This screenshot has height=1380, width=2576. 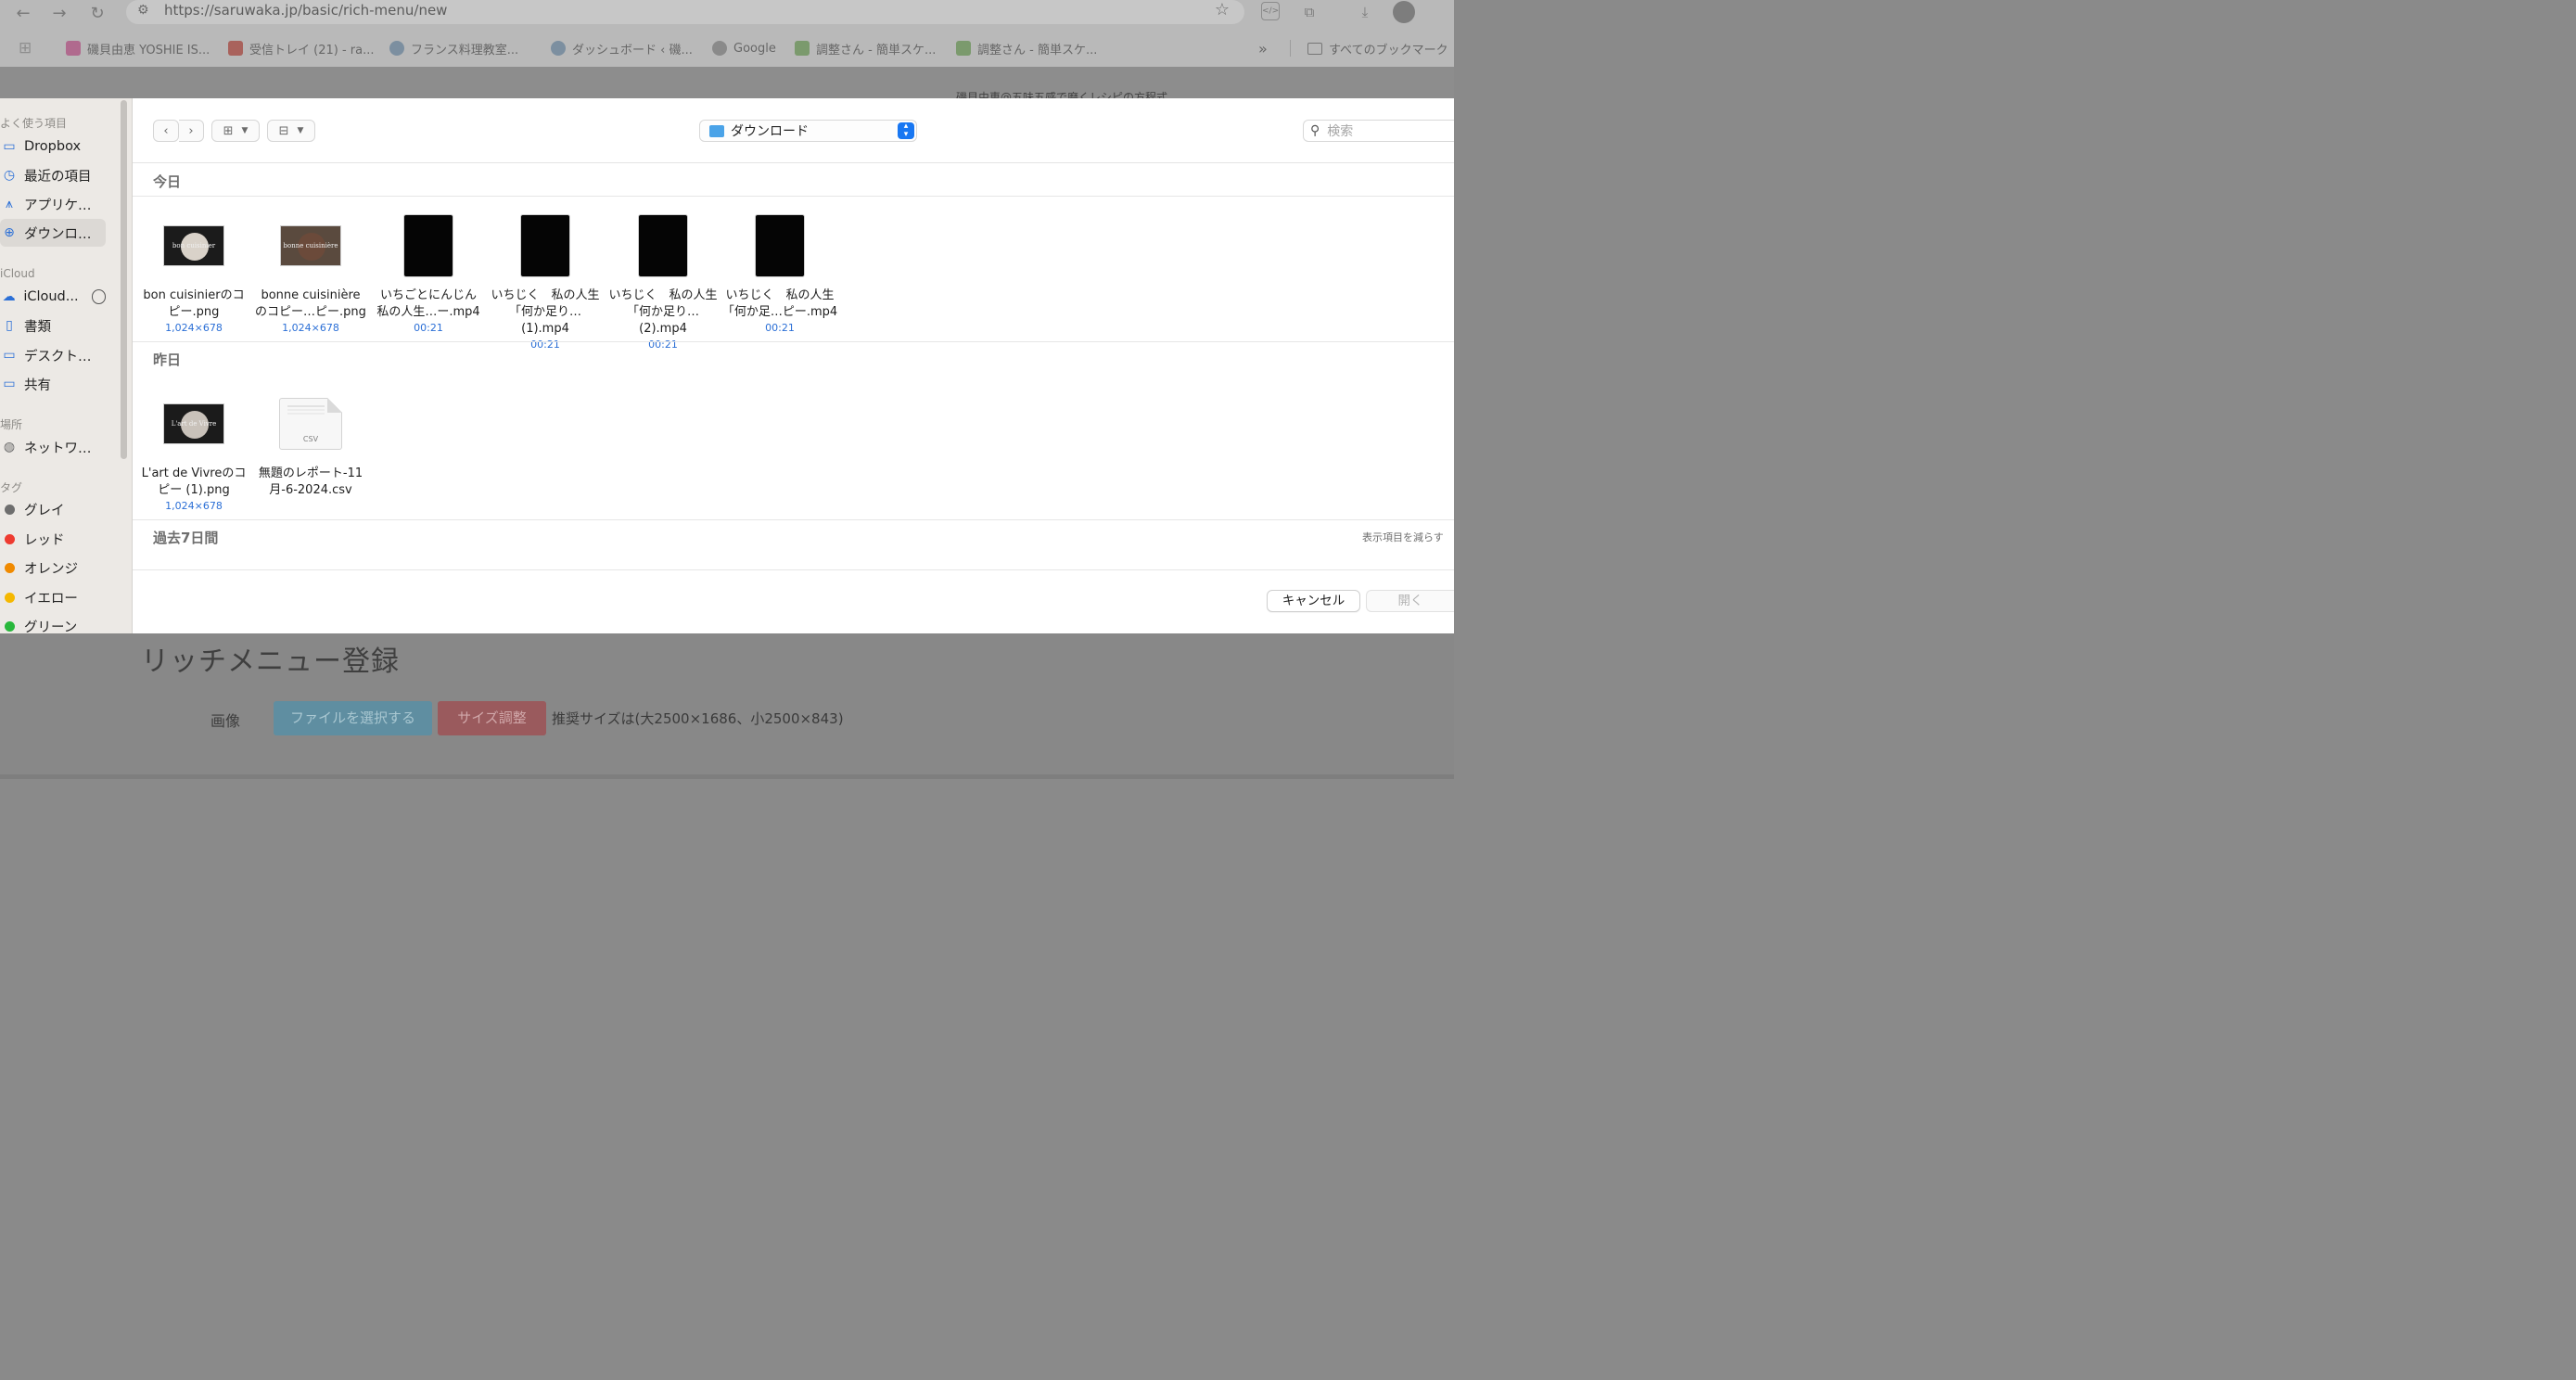 What do you see at coordinates (97, 14) in the screenshot?
I see `reload-icon: ↻` at bounding box center [97, 14].